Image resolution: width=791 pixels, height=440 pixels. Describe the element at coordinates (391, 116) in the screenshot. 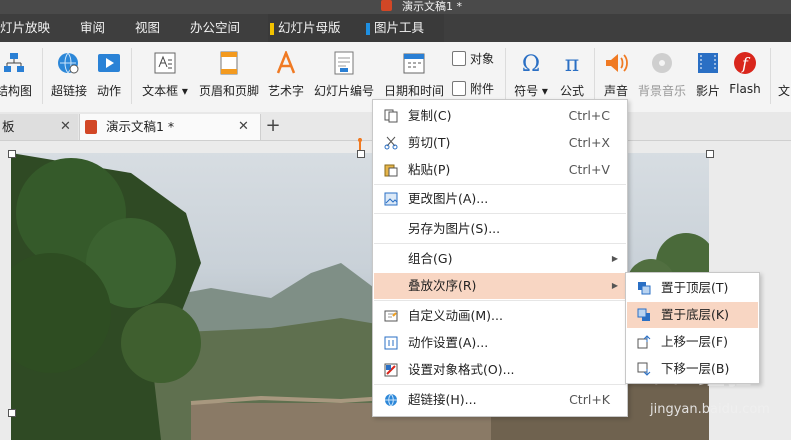

I see `copy-icon` at that location.